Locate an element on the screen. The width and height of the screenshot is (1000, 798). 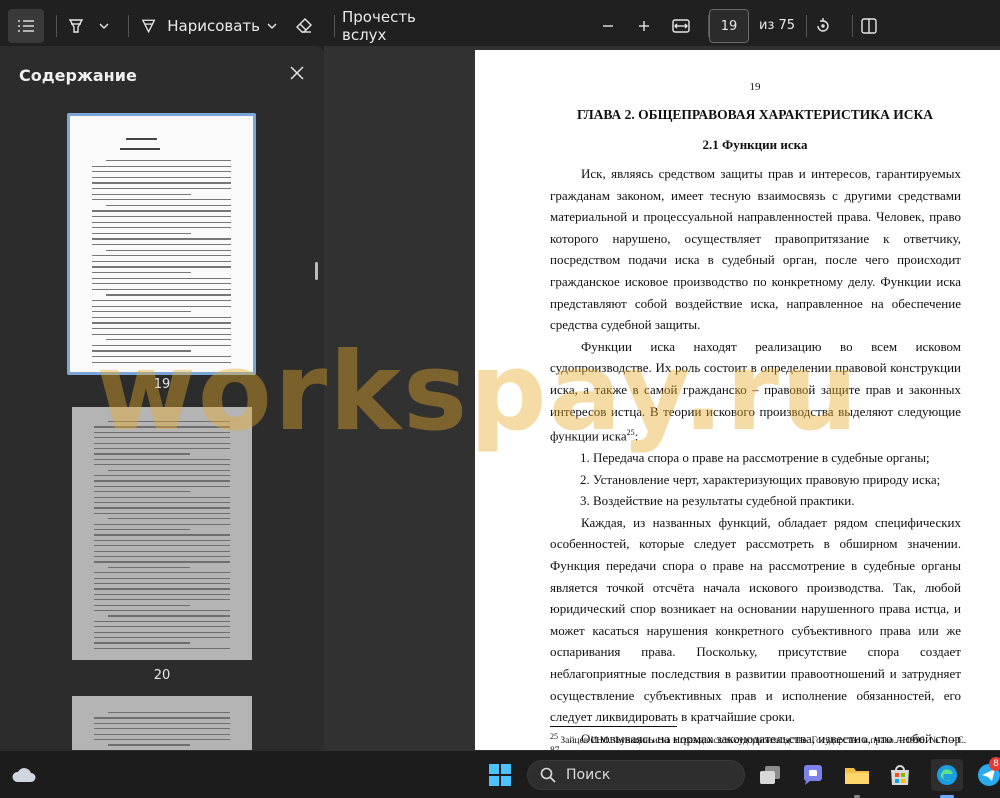
rotate-icon is located at coordinates (823, 25).